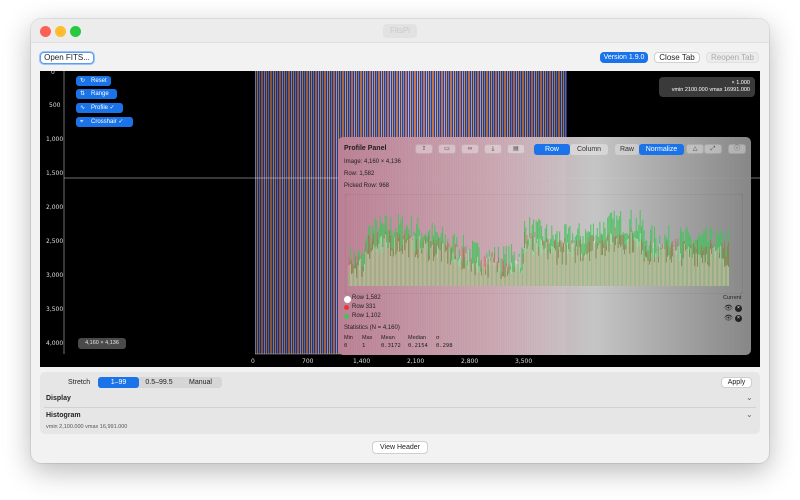 This screenshot has width=800, height=500. What do you see at coordinates (55, 173) in the screenshot?
I see `y-tick: 1,500` at bounding box center [55, 173].